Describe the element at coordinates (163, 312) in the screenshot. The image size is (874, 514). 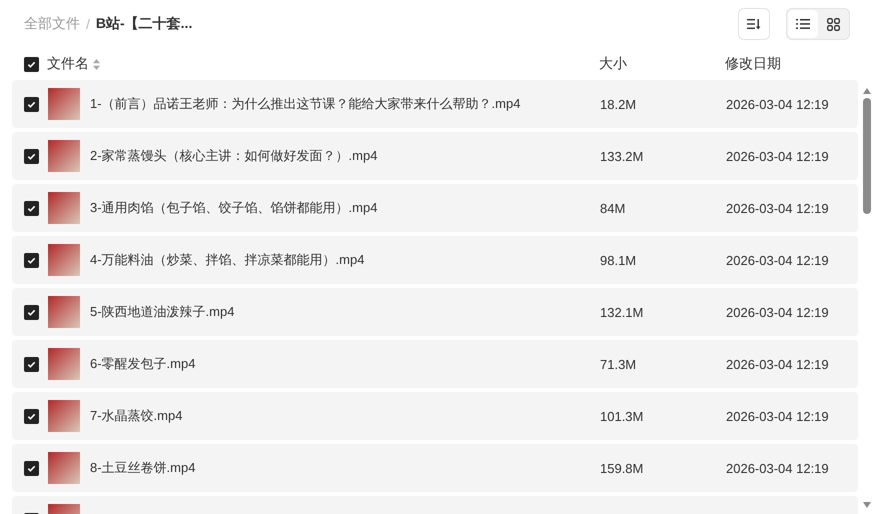
I see `file-name: 5-陕西地道油泼辣子.mp4` at that location.